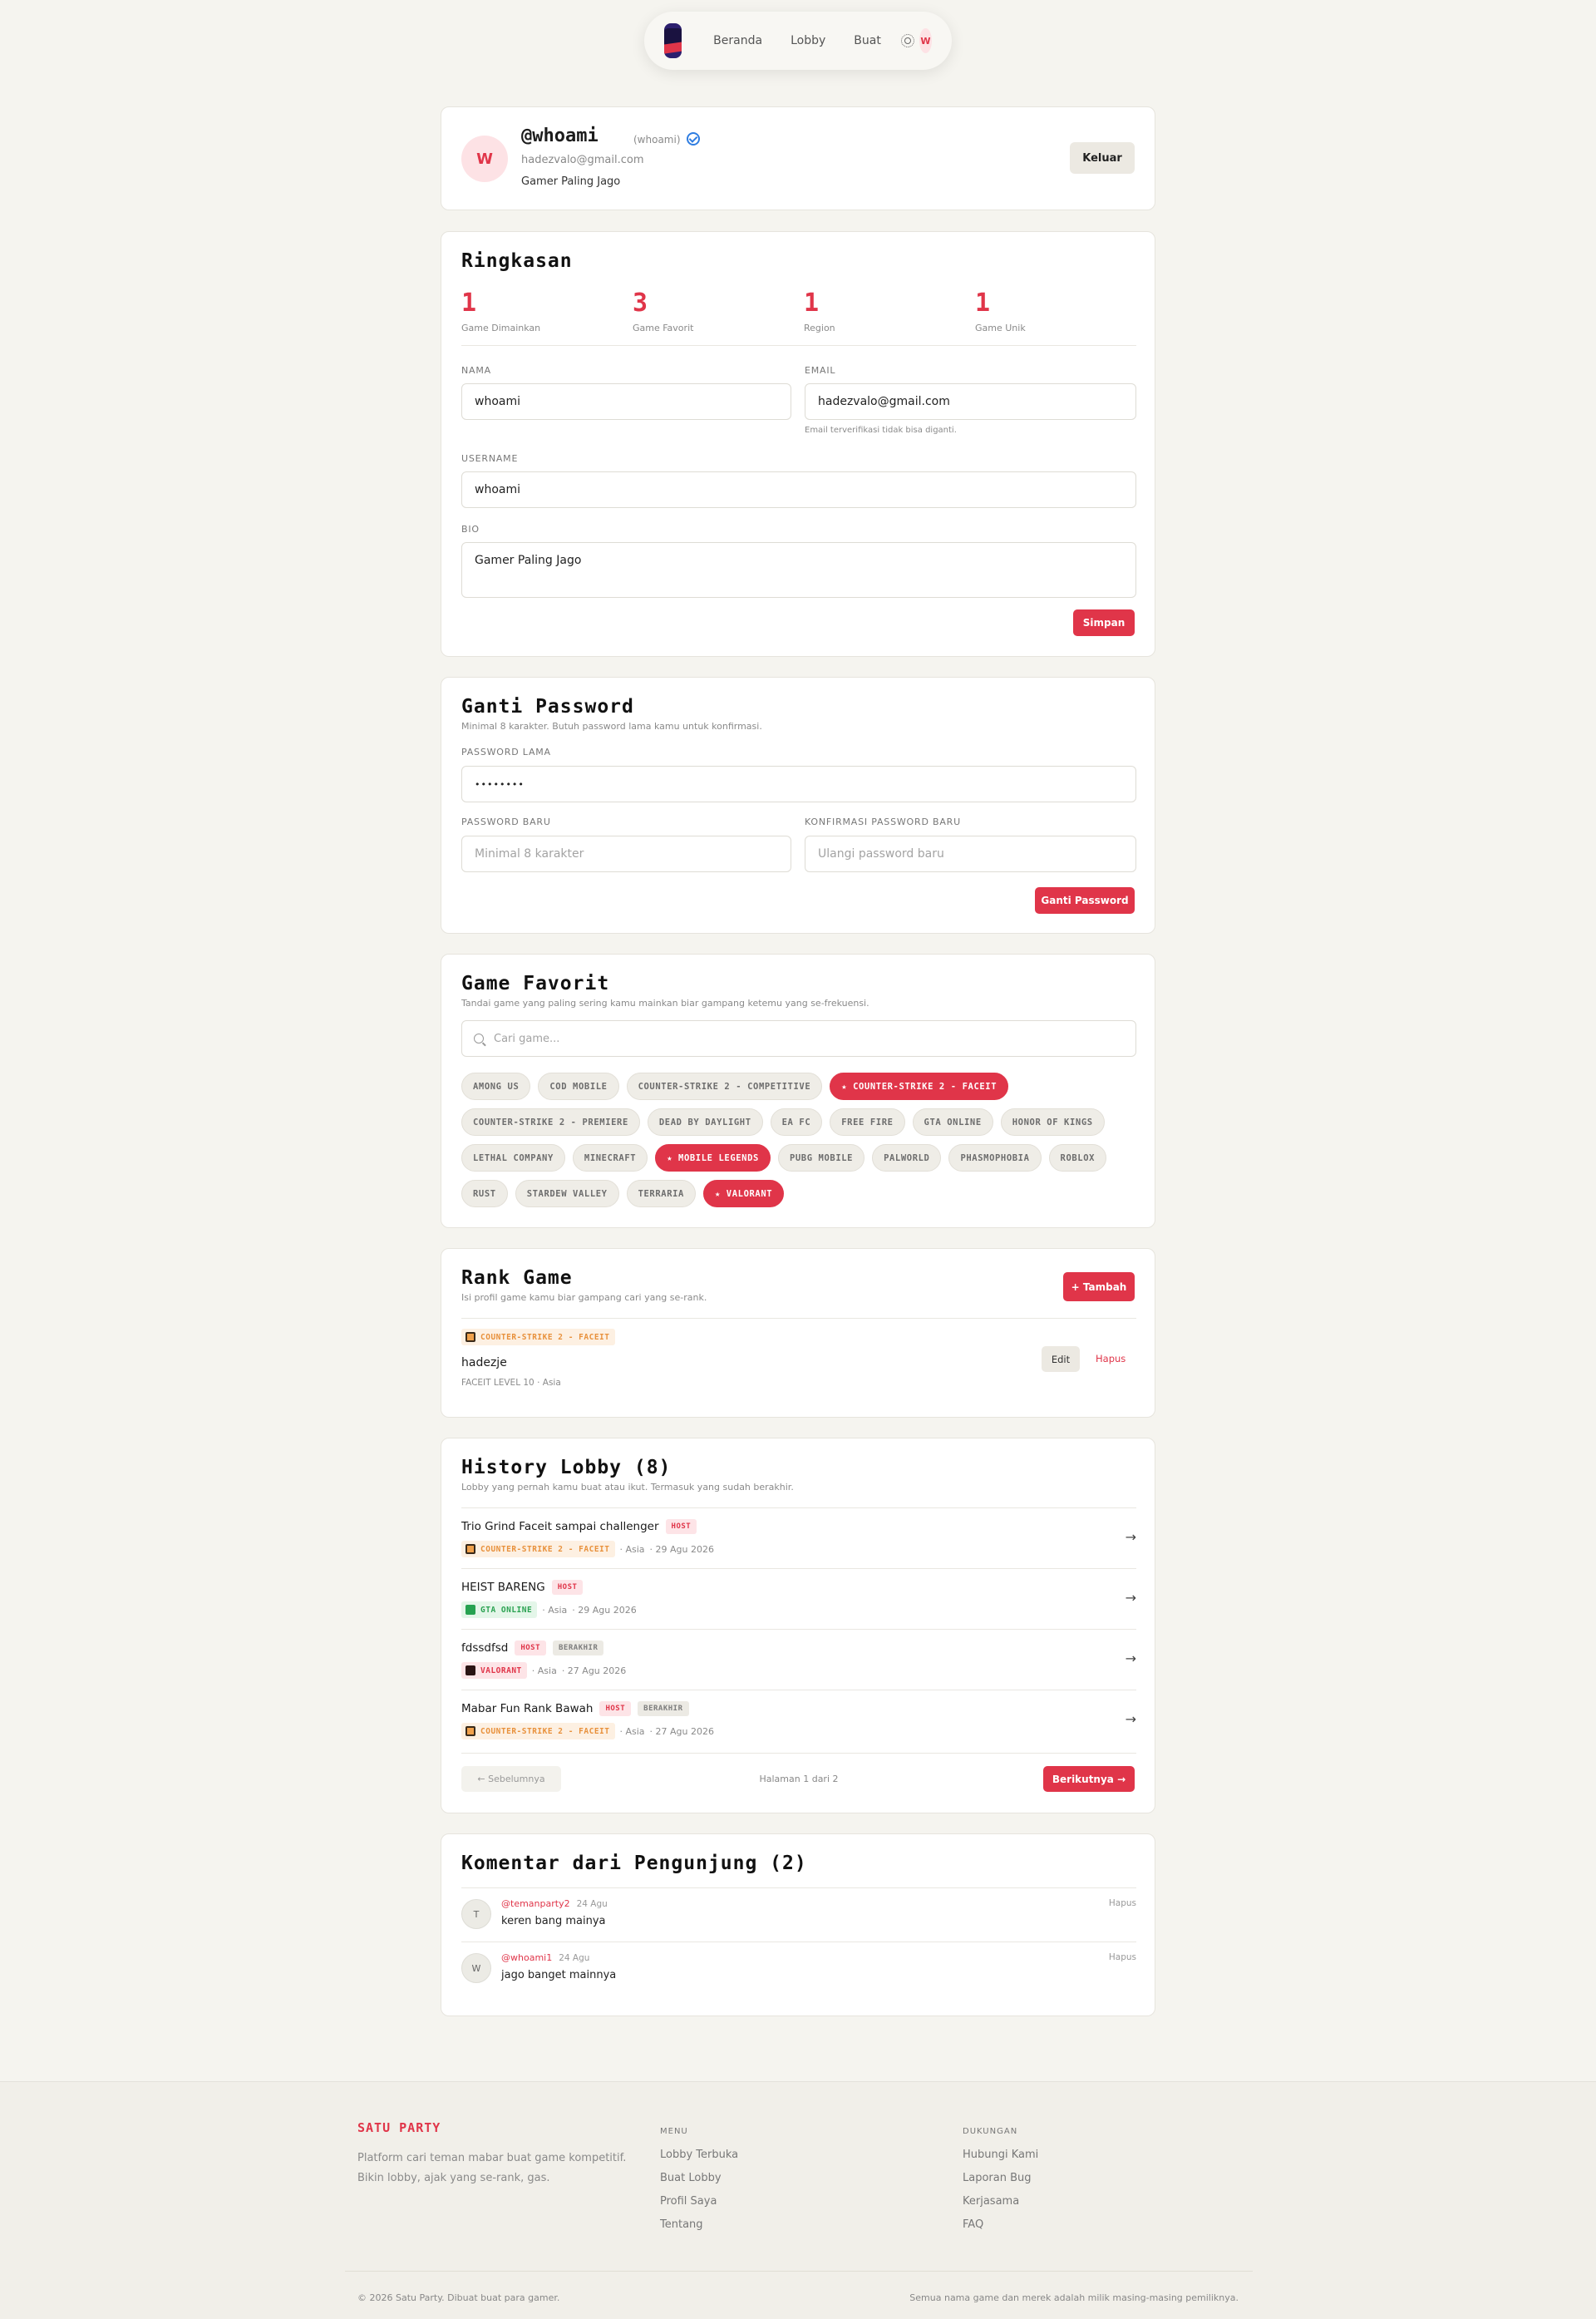 Image resolution: width=1596 pixels, height=2319 pixels. Describe the element at coordinates (1077, 1158) in the screenshot. I see `game-tag: ROBLOX` at that location.